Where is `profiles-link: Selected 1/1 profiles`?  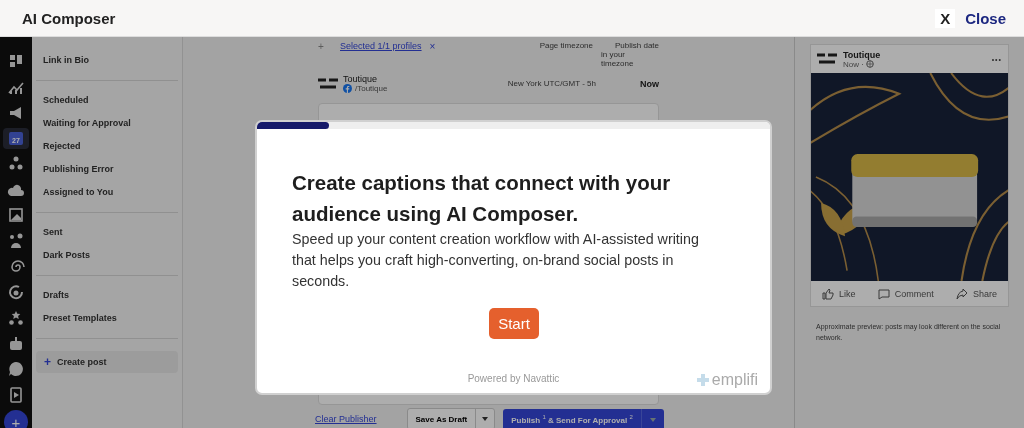 profiles-link: Selected 1/1 profiles is located at coordinates (381, 46).